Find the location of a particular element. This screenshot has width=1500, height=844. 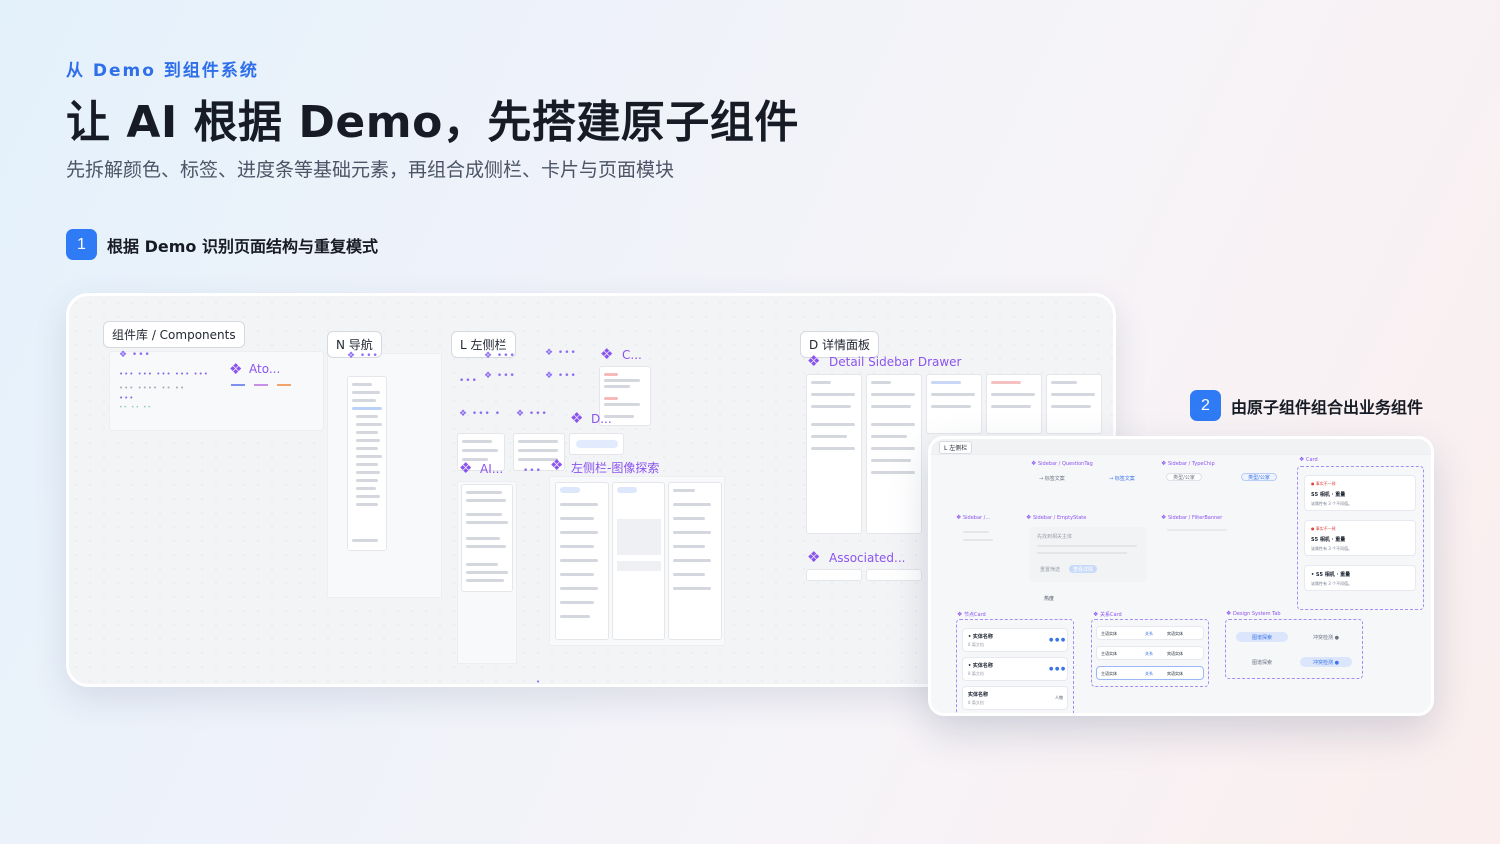

frame-label-text: 关系Card is located at coordinates (1110, 615).